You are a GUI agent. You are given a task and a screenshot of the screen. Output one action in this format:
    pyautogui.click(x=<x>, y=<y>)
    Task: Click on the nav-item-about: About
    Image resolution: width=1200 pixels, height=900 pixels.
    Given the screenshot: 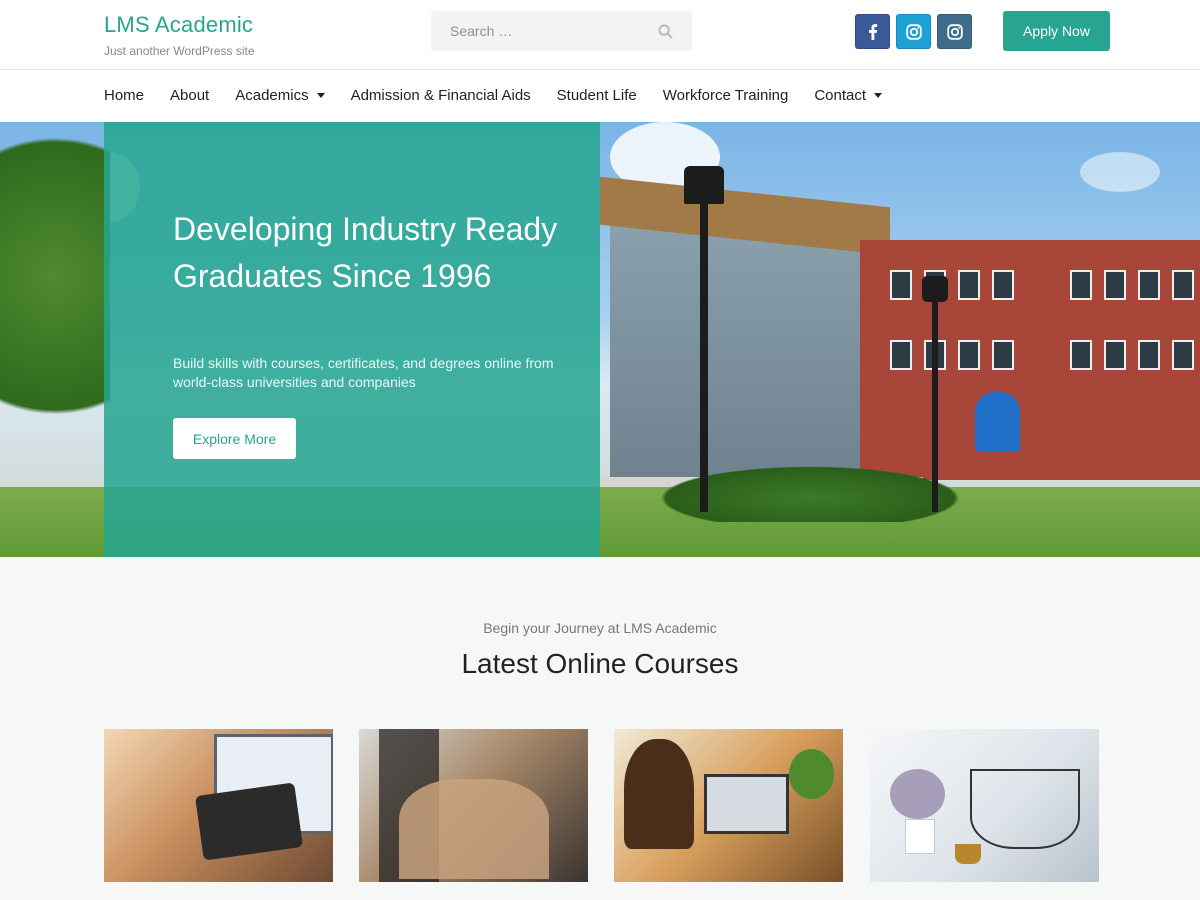 What is the action you would take?
    pyautogui.click(x=189, y=95)
    